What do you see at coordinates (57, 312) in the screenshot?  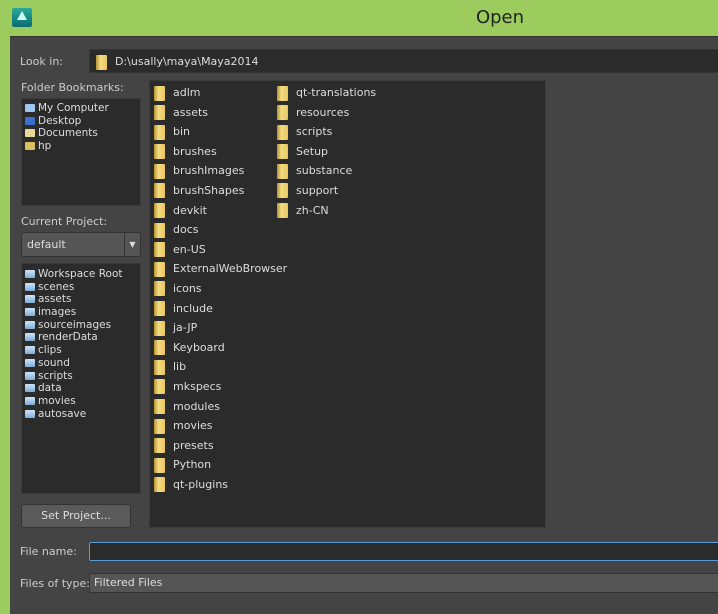 I see `project-folder-label: images` at bounding box center [57, 312].